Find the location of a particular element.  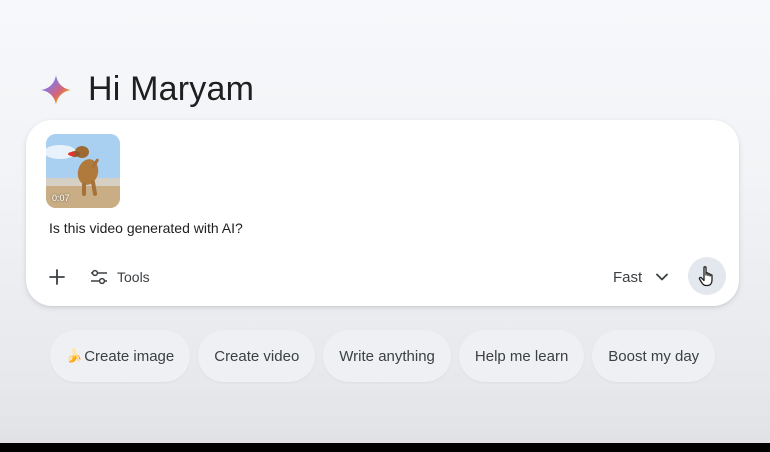

chip-label: Help me learn is located at coordinates (521, 356).